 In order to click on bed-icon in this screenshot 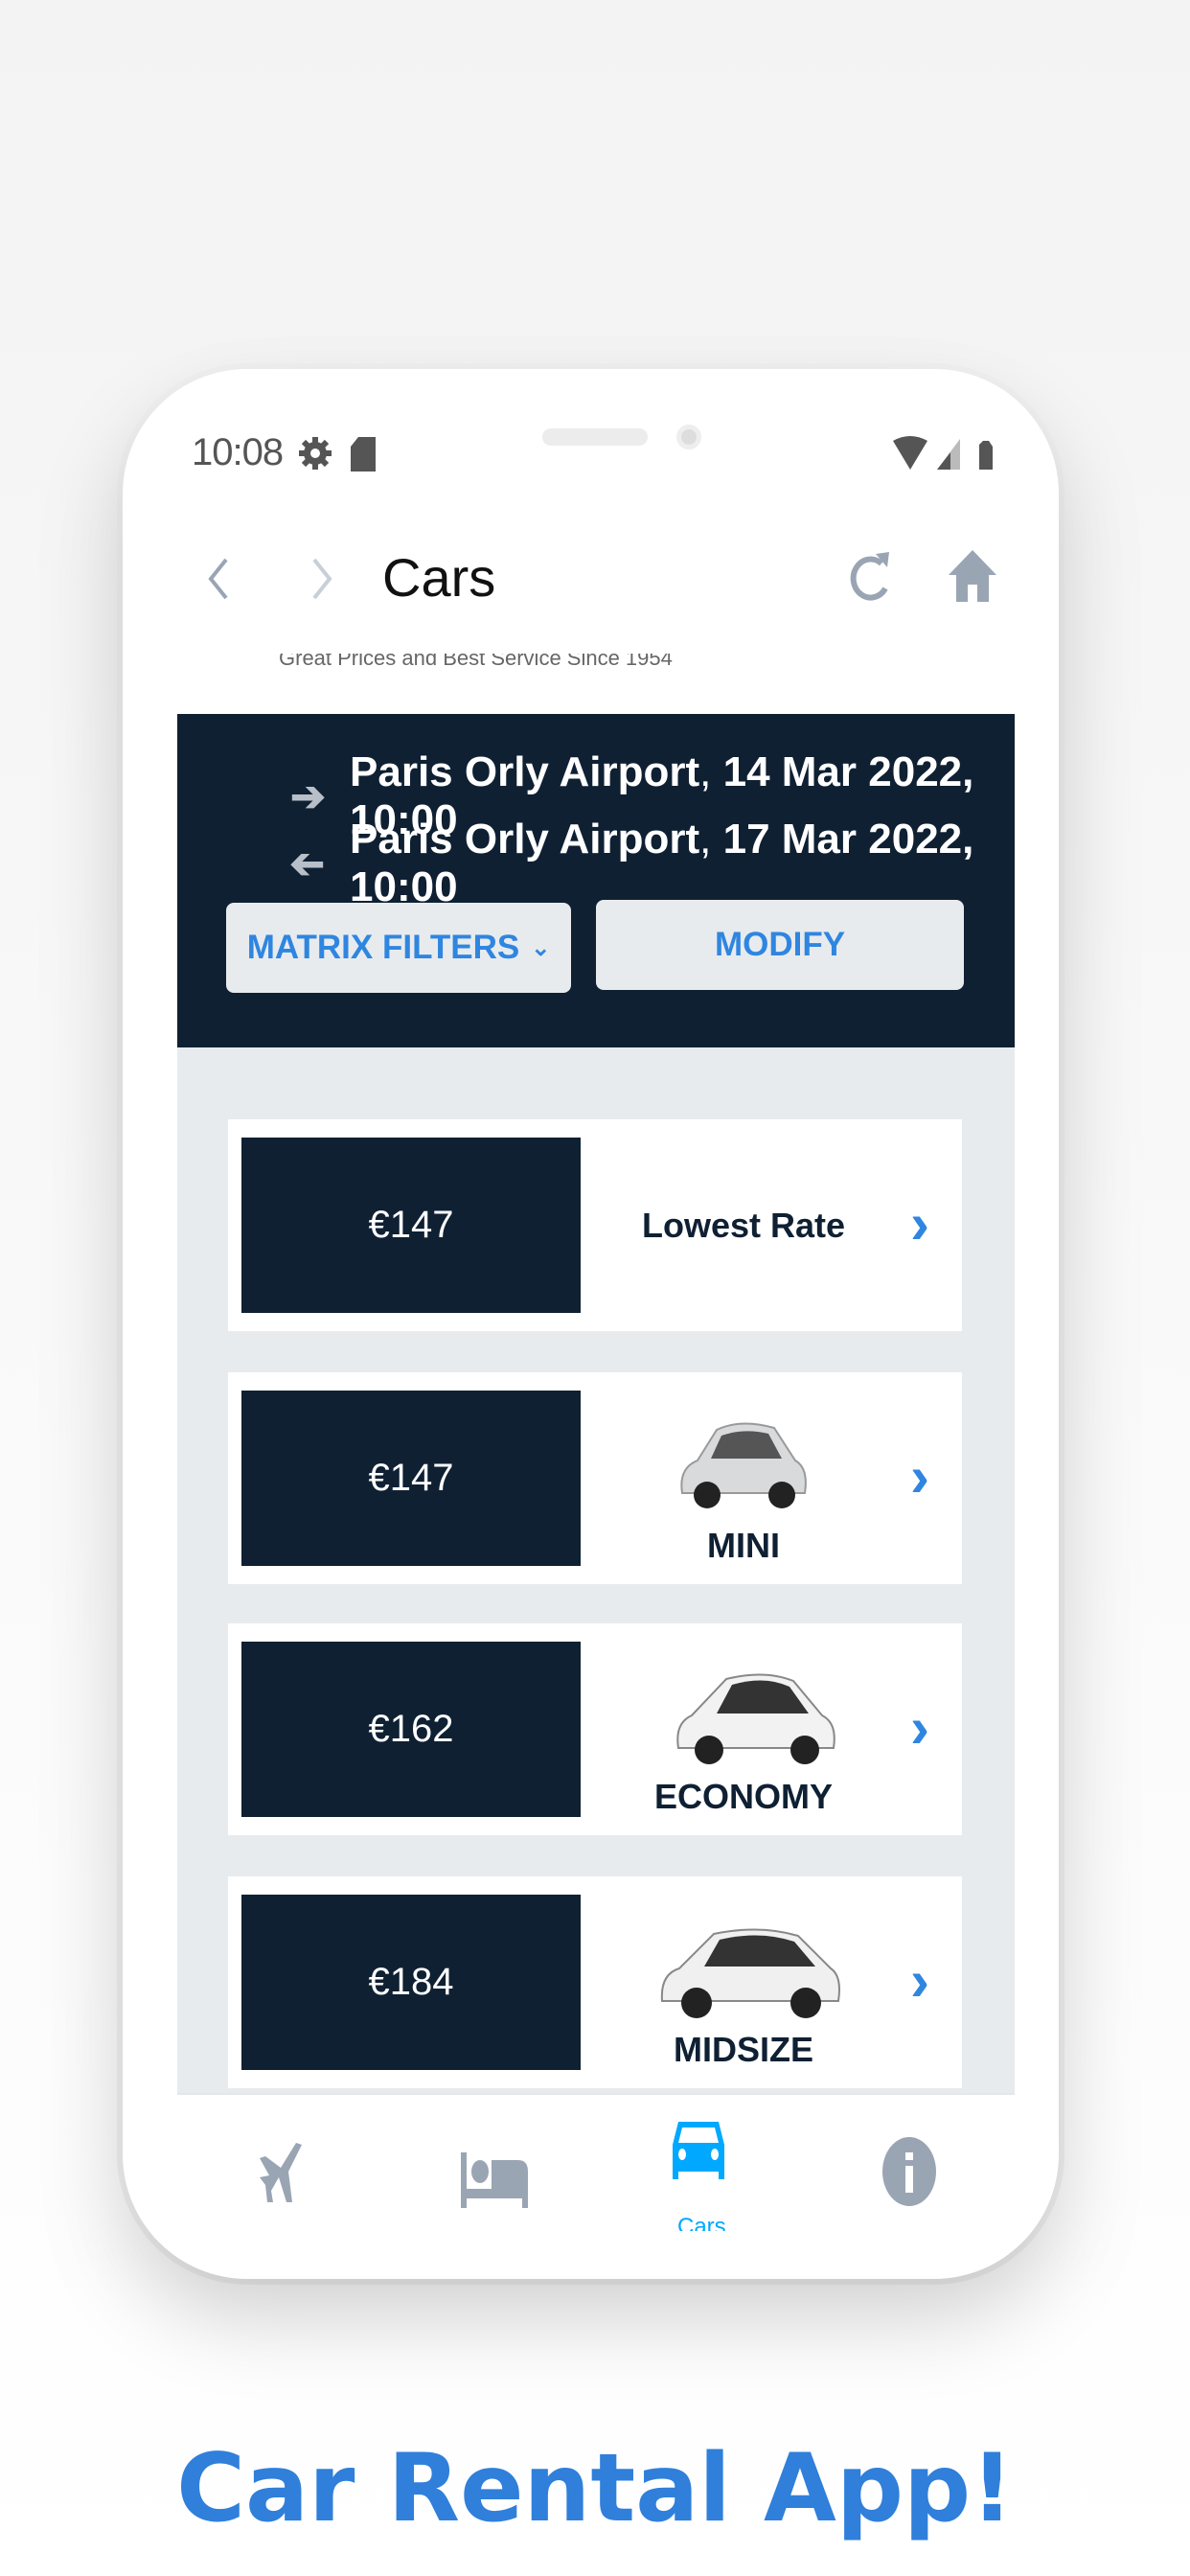, I will do `click(495, 2180)`.